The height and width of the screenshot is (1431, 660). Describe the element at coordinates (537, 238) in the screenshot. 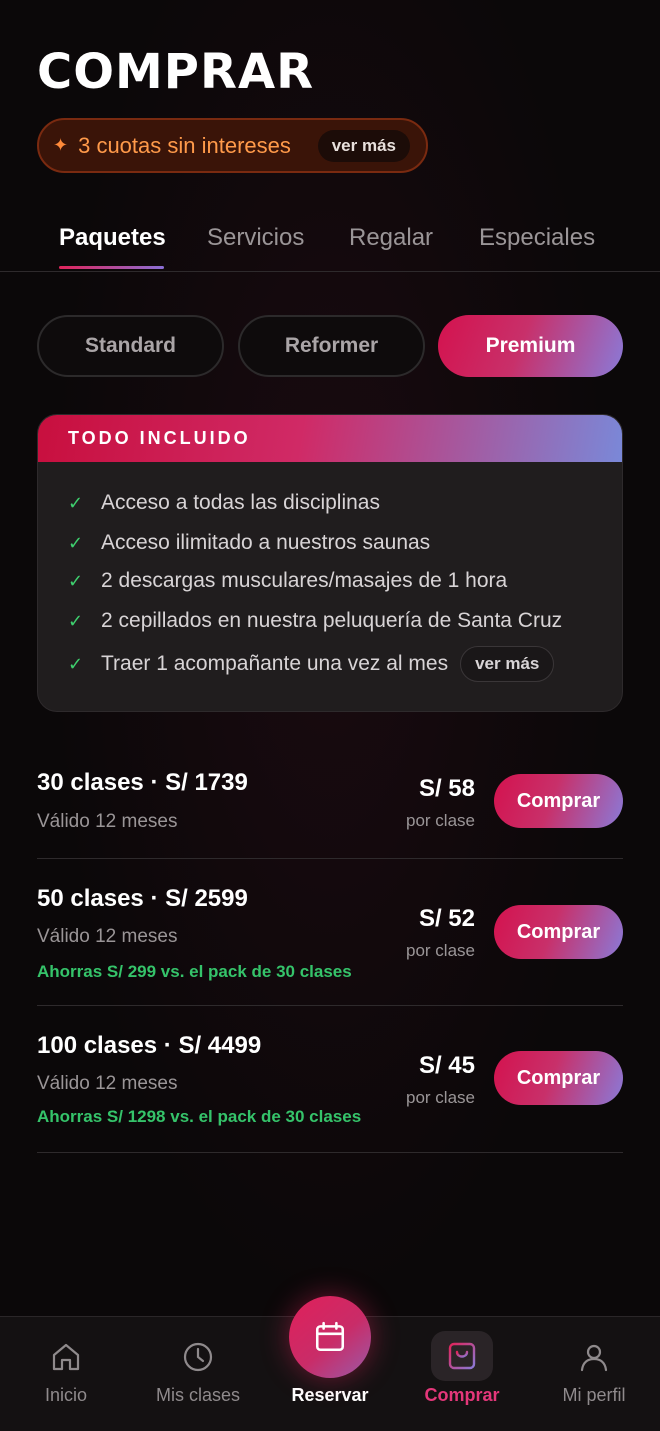

I see `tab-especiales: Especiales` at that location.